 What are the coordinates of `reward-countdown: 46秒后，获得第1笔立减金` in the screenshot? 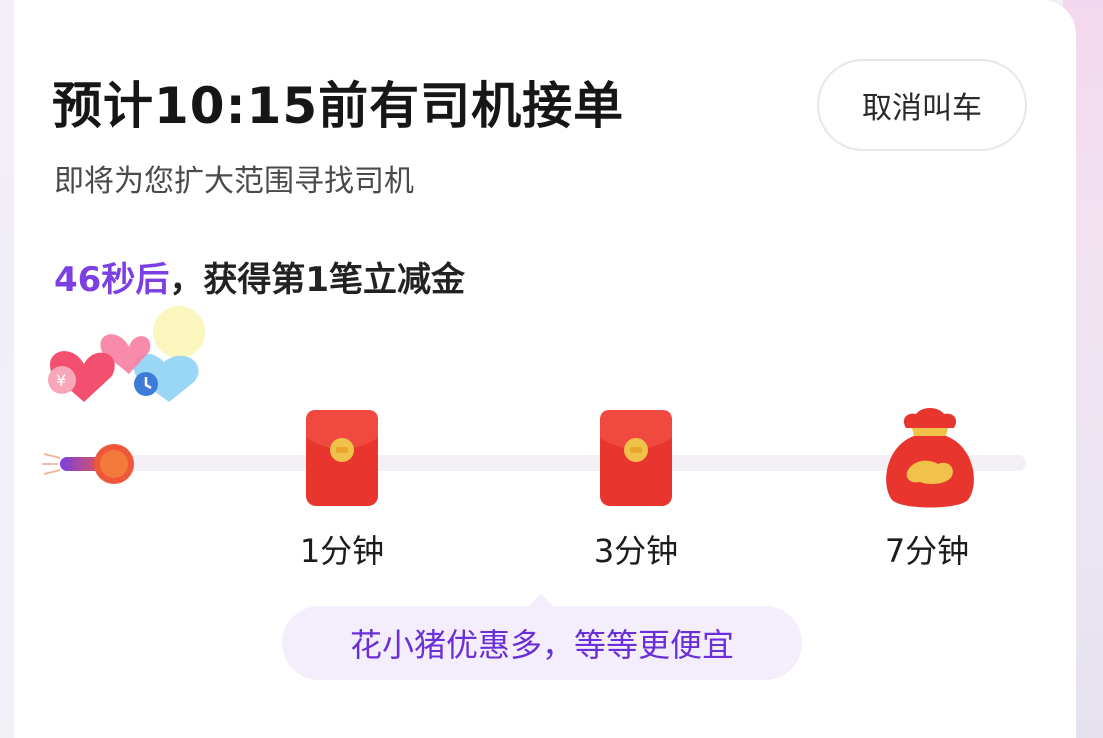 It's located at (259, 276).